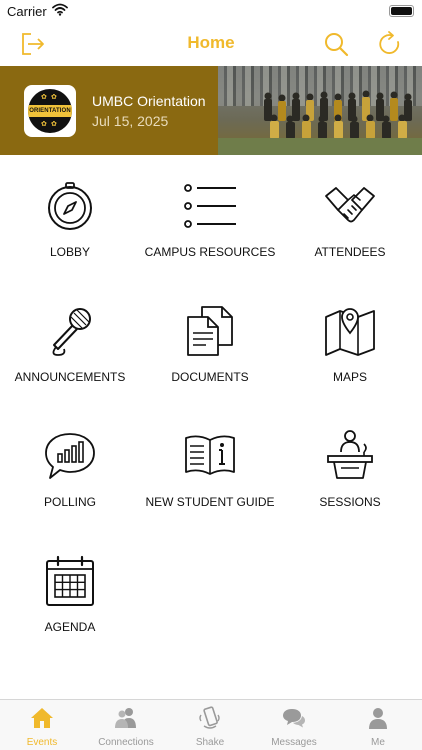 The height and width of the screenshot is (750, 422). Describe the element at coordinates (350, 332) in the screenshot. I see `map-icon` at that location.